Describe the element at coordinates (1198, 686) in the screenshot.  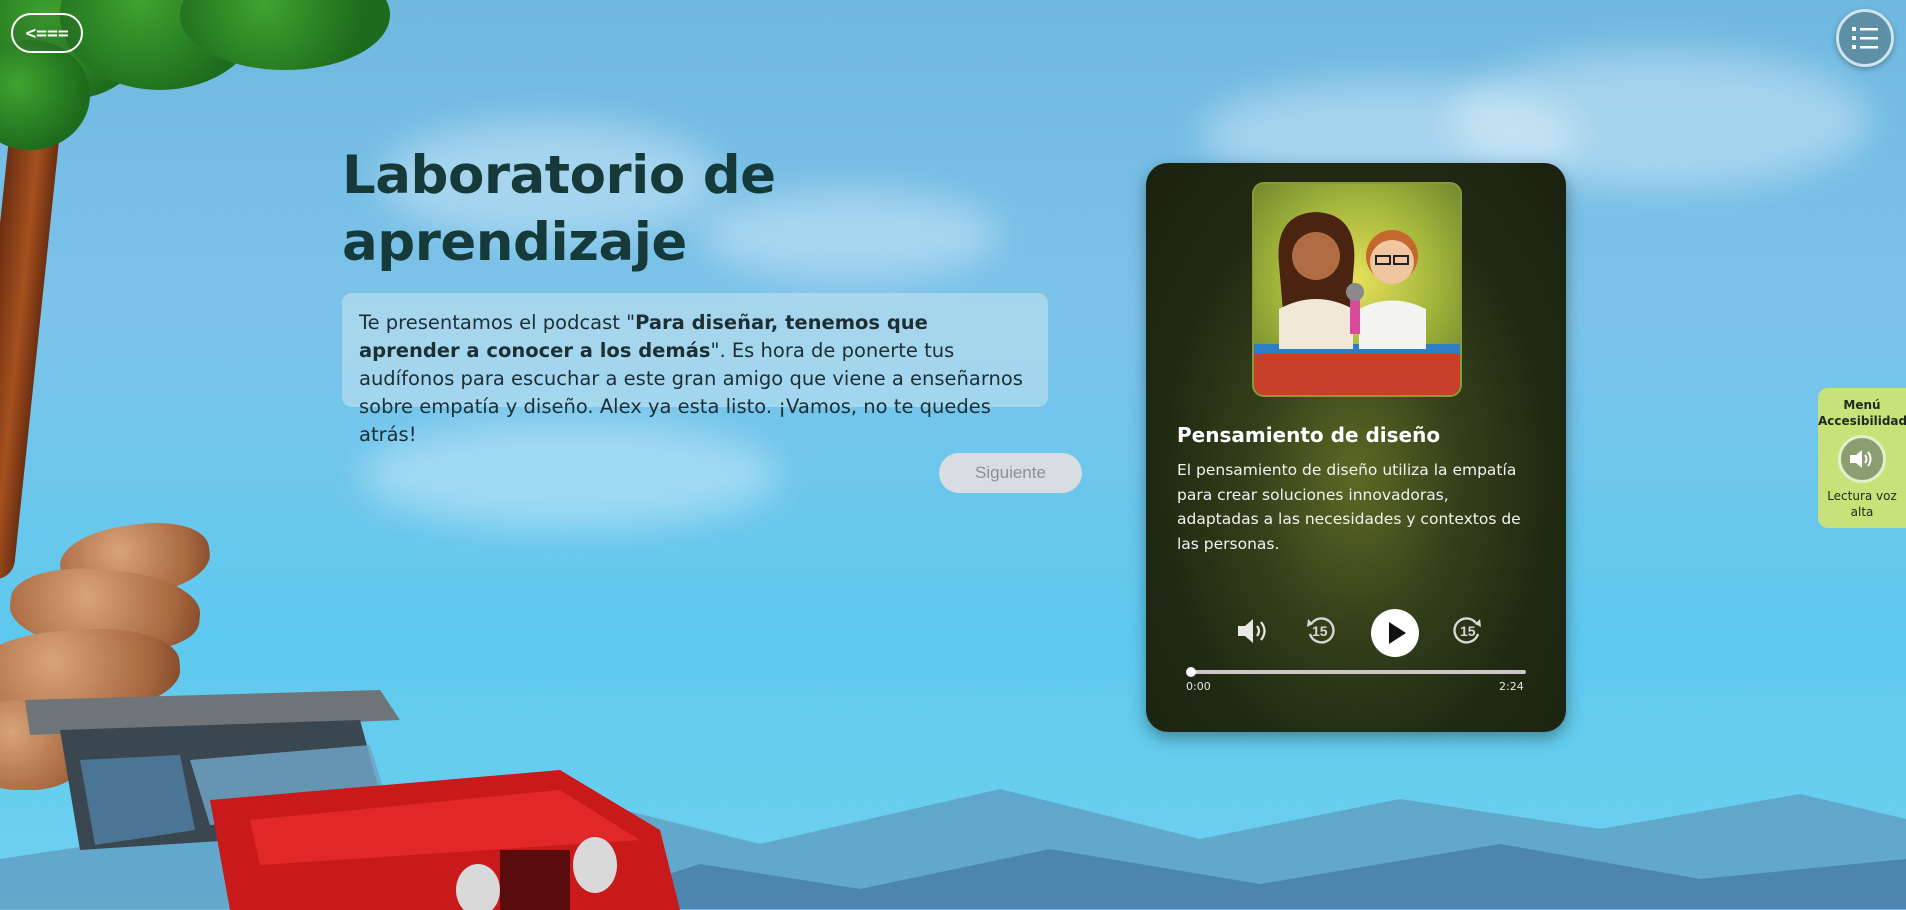
I see `current-time: 0:00` at that location.